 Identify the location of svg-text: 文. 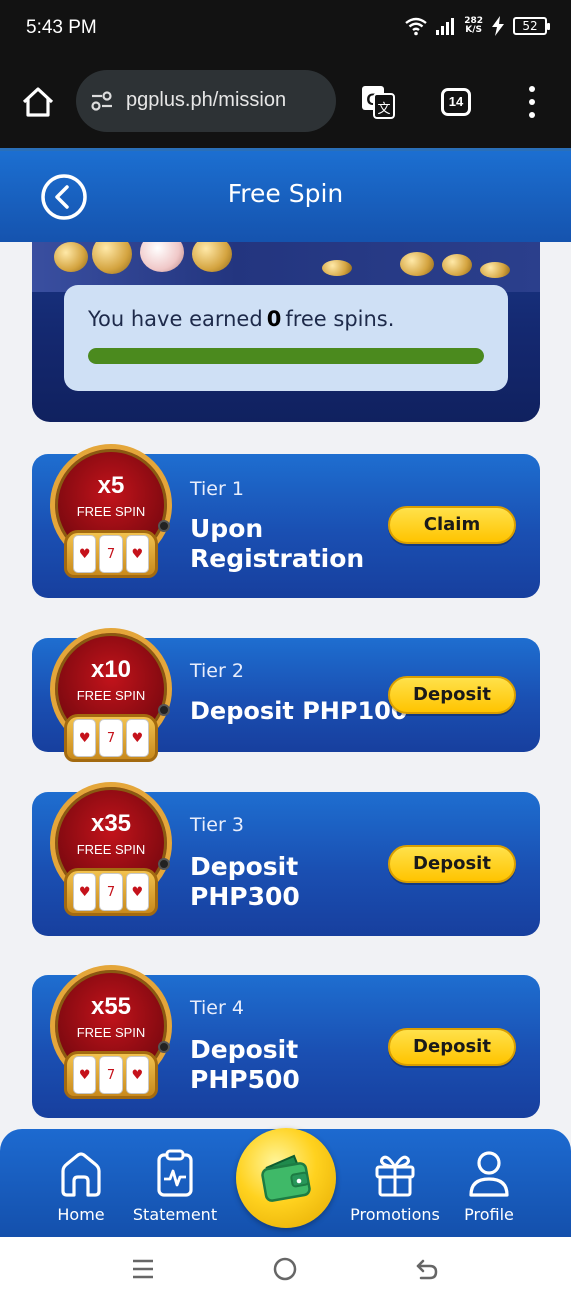
(383, 109).